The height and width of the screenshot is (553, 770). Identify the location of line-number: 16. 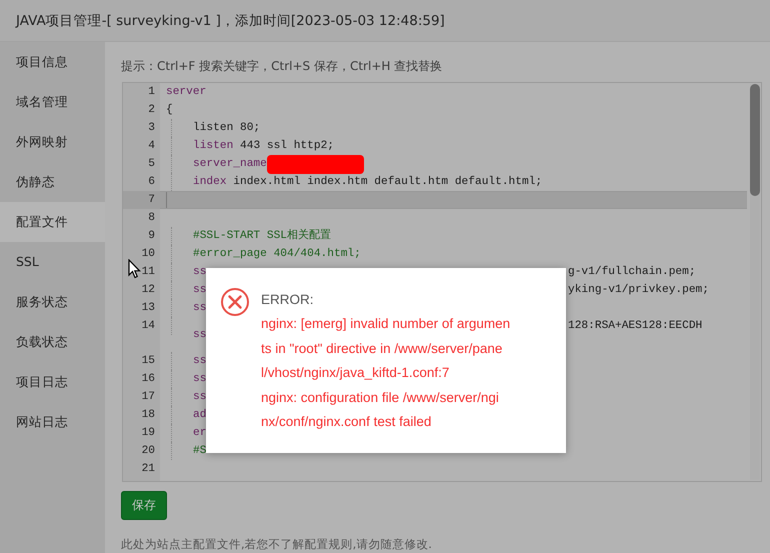
(148, 379).